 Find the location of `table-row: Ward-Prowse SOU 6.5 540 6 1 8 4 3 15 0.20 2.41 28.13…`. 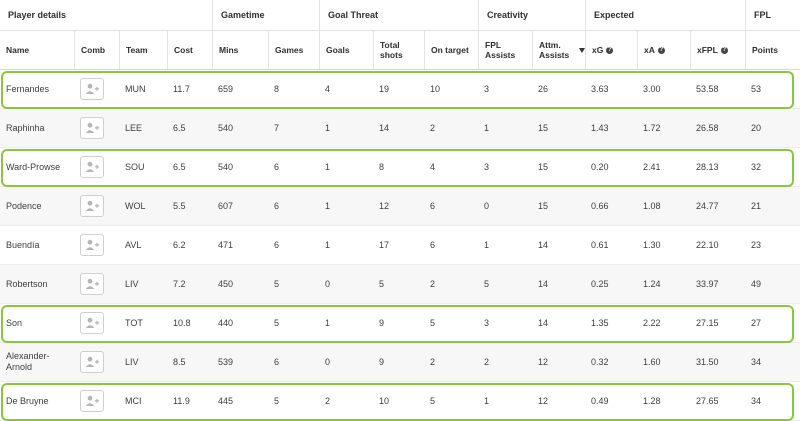

table-row: Ward-Prowse SOU 6.5 540 6 1 8 4 3 15 0.20 2.41 28.13… is located at coordinates (400, 167).